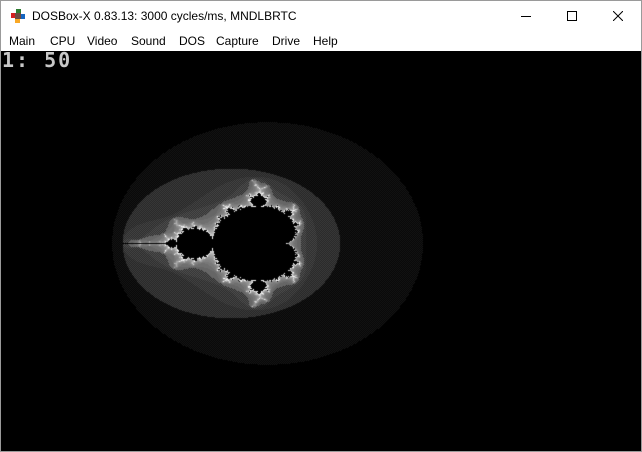  I want to click on close-icon, so click(618, 16).